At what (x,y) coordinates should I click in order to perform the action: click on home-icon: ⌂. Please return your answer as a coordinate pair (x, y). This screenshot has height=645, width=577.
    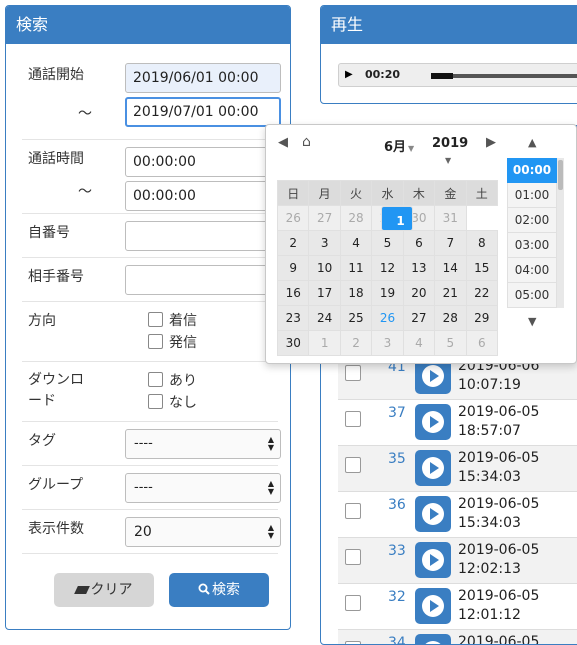
    Looking at the image, I should click on (306, 142).